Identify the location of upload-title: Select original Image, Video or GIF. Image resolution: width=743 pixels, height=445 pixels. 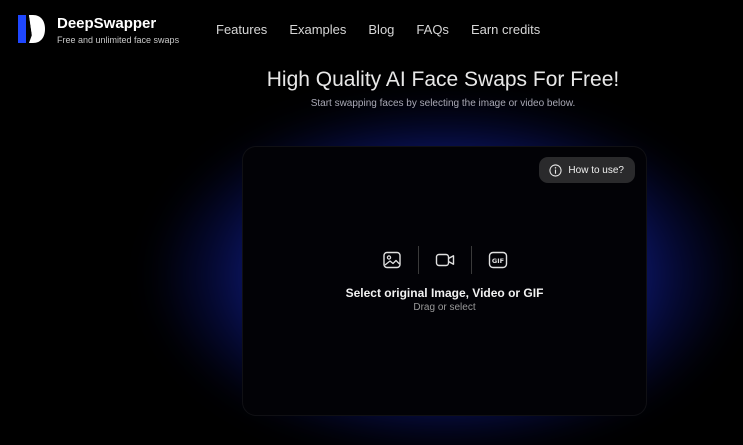
(444, 293).